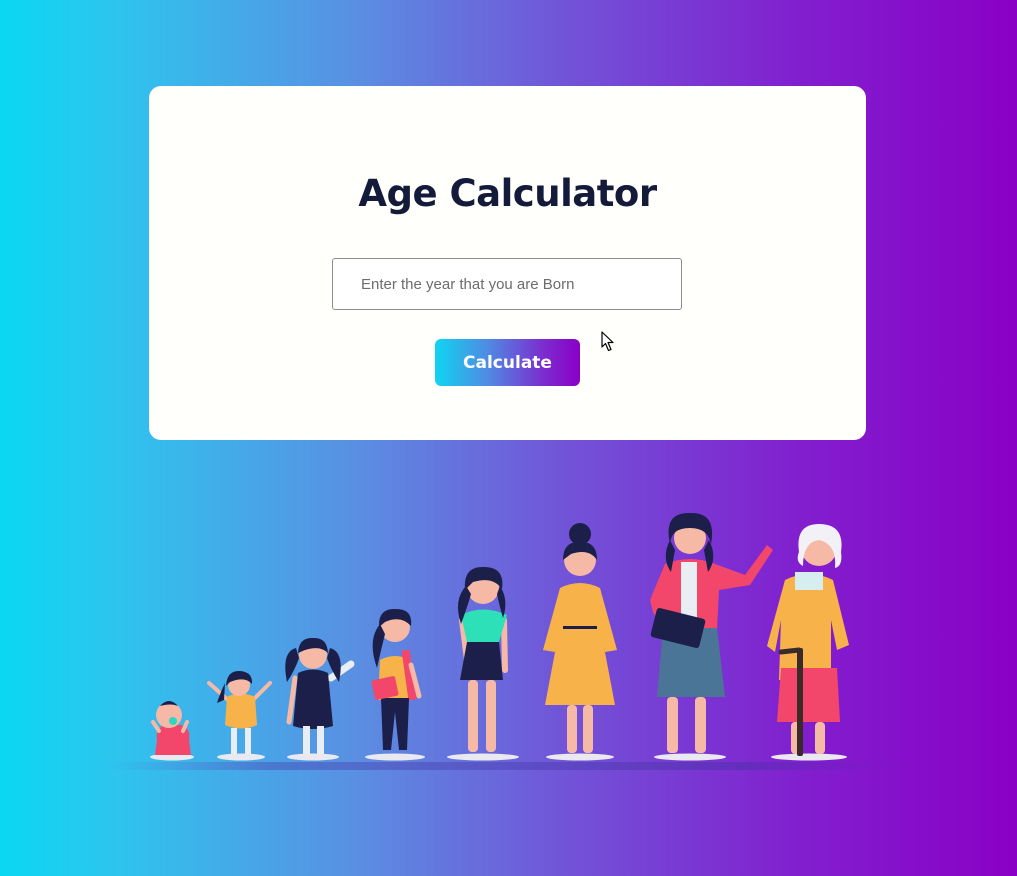  What do you see at coordinates (607, 341) in the screenshot?
I see `mouse-pointer-icon` at bounding box center [607, 341].